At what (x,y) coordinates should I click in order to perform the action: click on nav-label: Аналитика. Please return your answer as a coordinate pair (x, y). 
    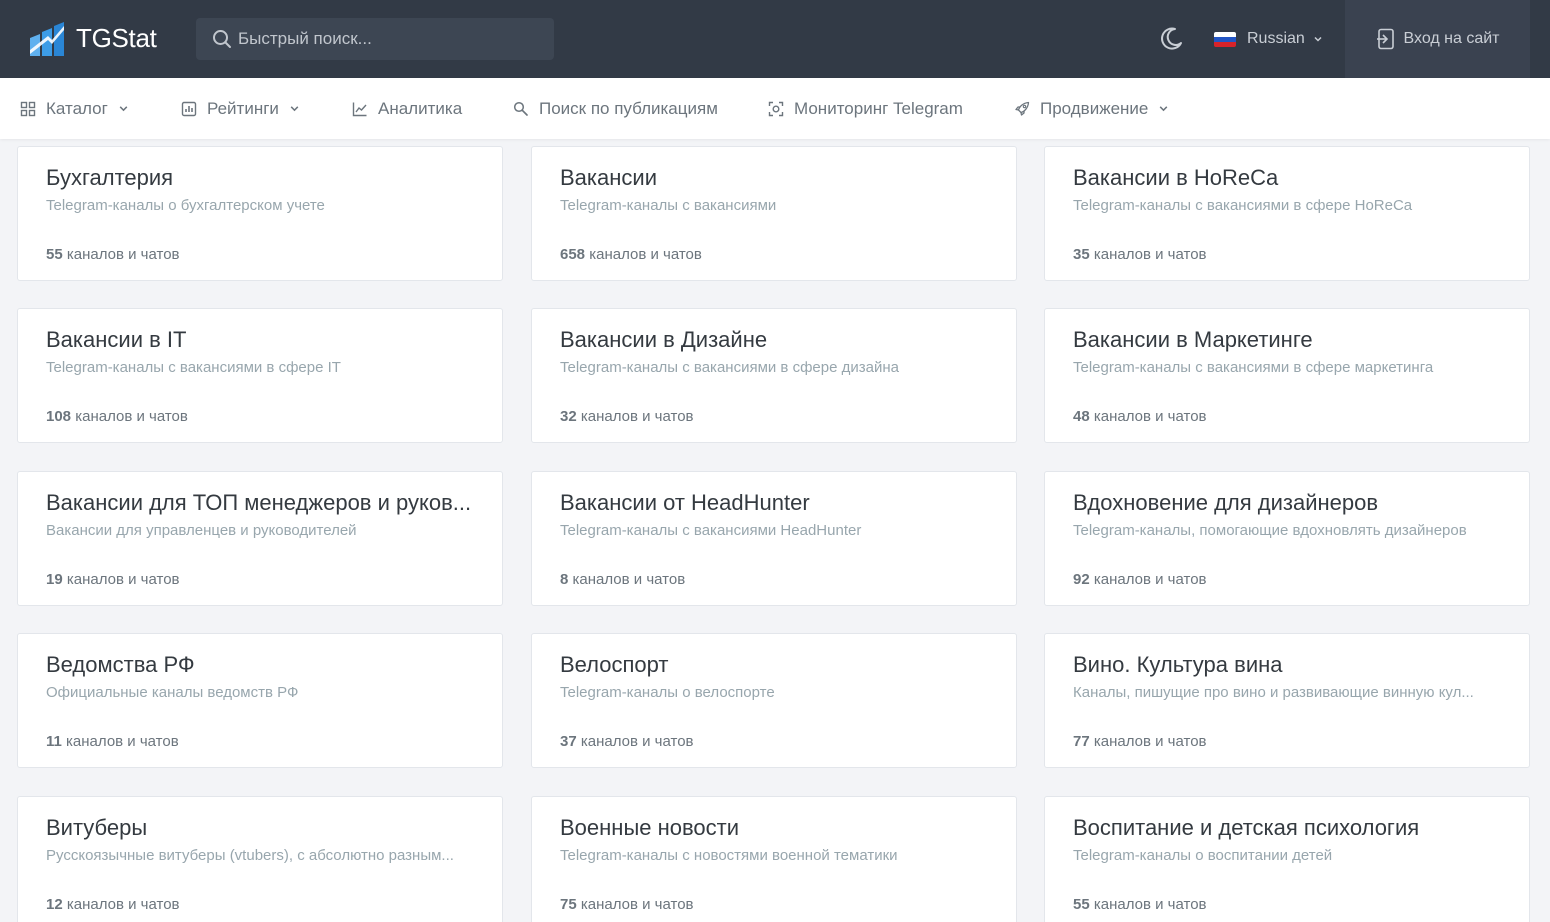
    Looking at the image, I should click on (420, 108).